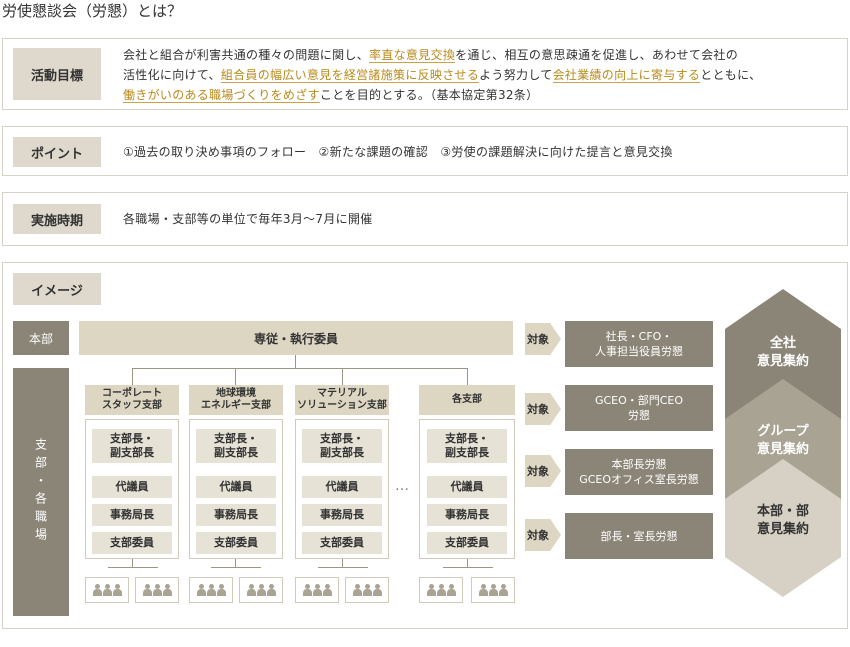 This screenshot has width=850, height=647. I want to click on activity-highlight-2: 組合員の幅広い意見を経営諸施策に反映させる, so click(350, 75).